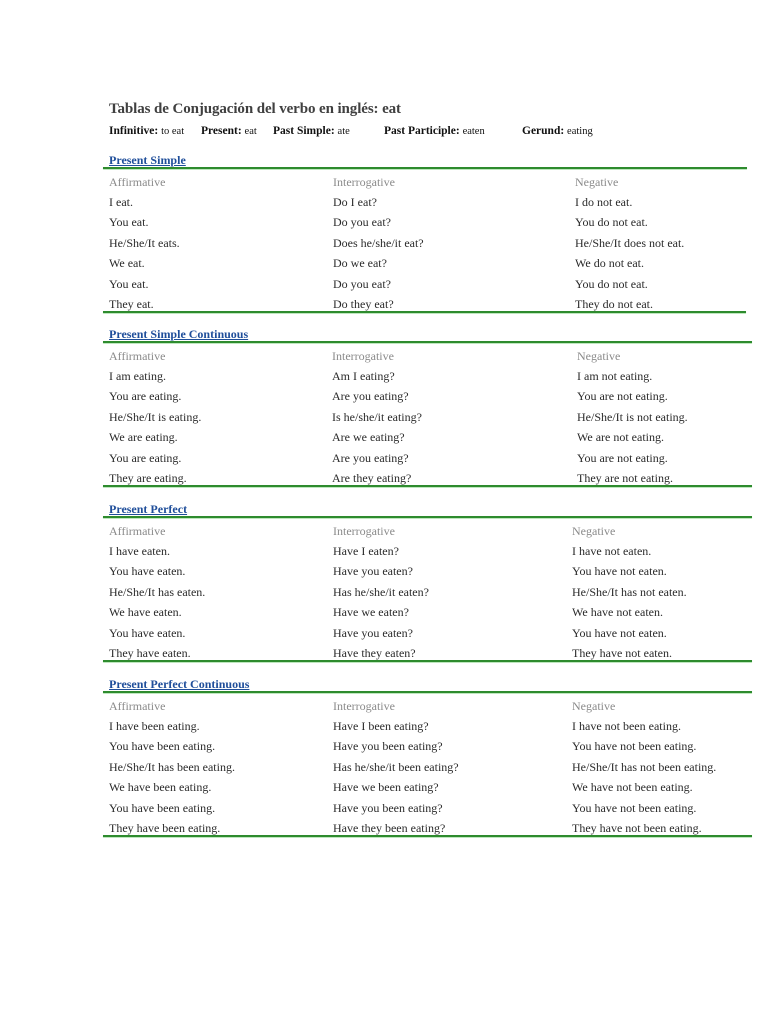 The image size is (768, 1024). I want to click on table-cell-interrogative: Is he/she/it eating?, so click(377, 416).